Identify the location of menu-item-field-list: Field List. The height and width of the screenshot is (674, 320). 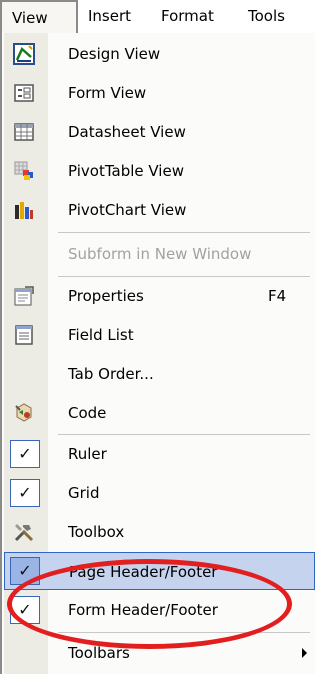
(159, 335).